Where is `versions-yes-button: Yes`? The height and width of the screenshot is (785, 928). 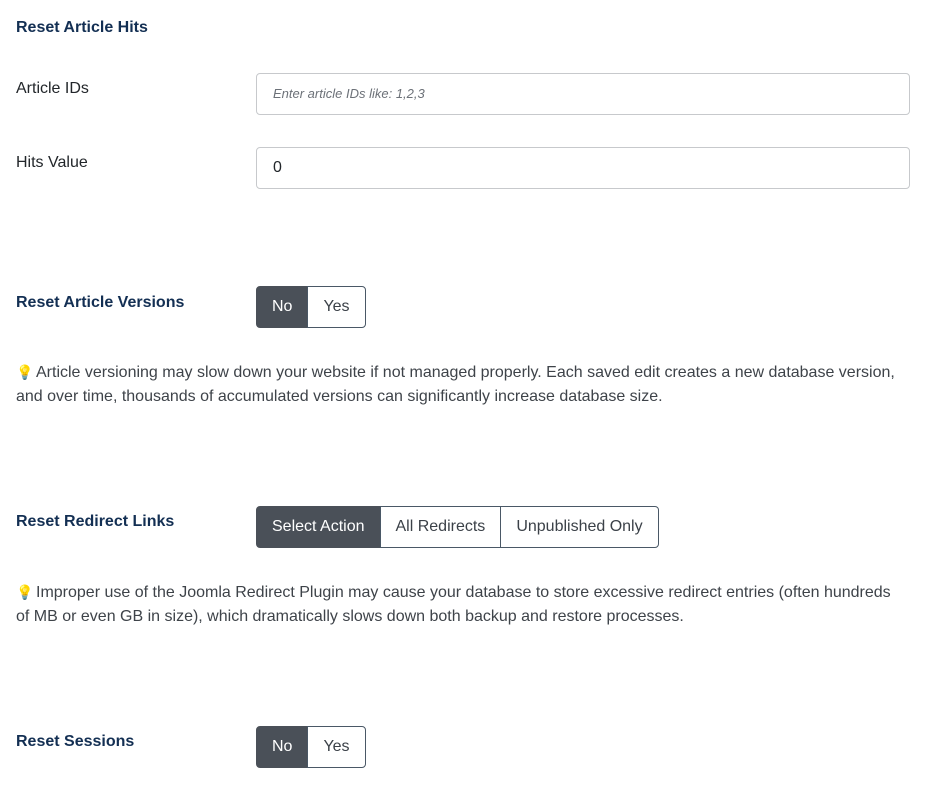
versions-yes-button: Yes is located at coordinates (336, 307).